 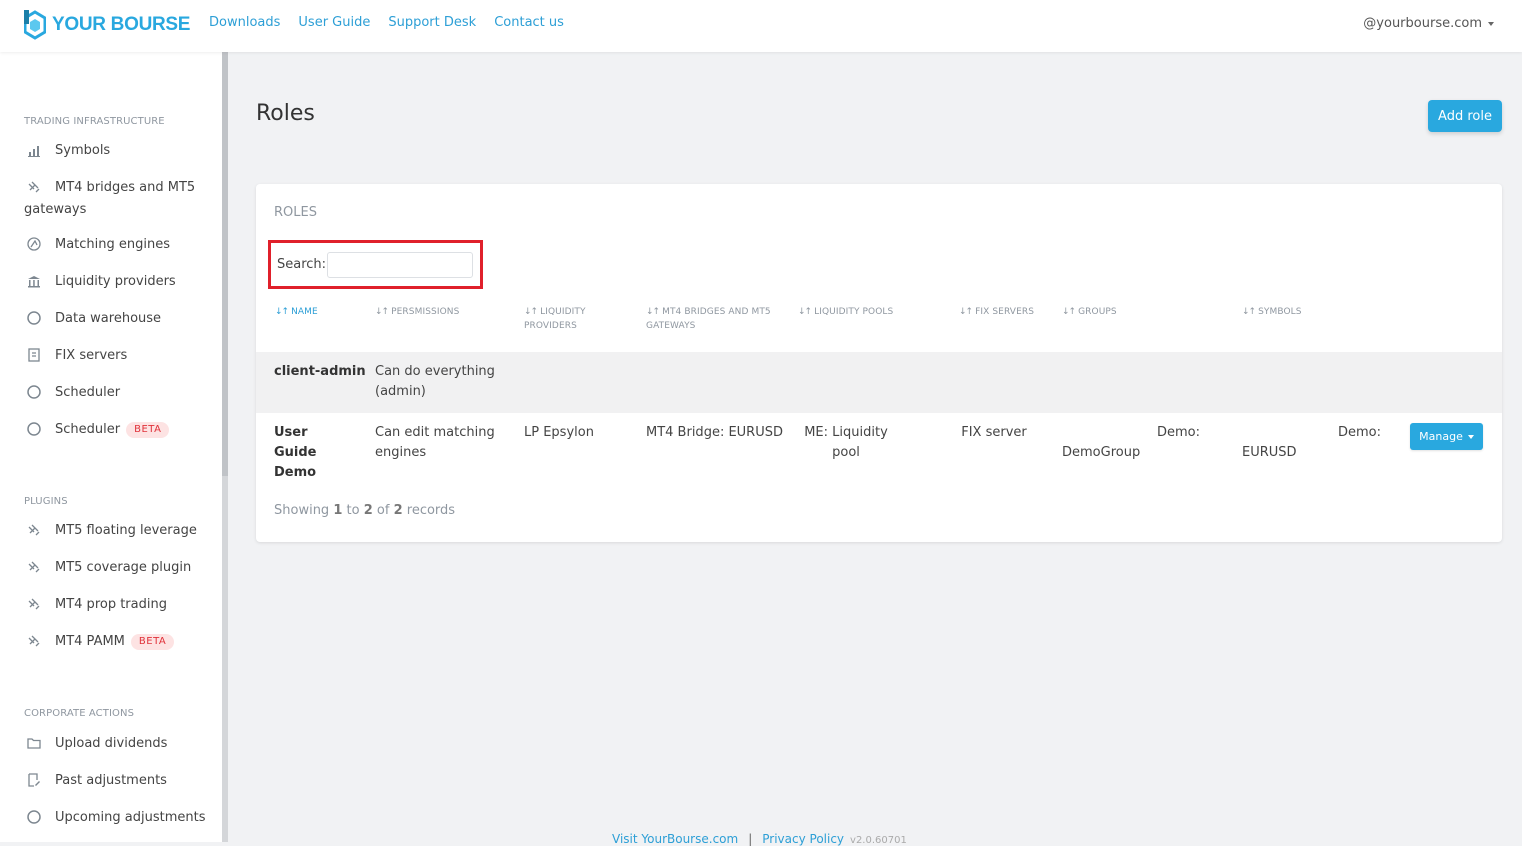 I want to click on engine-icon, so click(x=34, y=244).